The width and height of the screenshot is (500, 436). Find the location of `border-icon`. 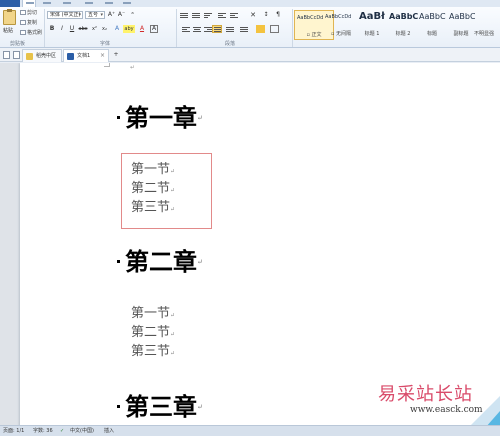

border-icon is located at coordinates (274, 29).